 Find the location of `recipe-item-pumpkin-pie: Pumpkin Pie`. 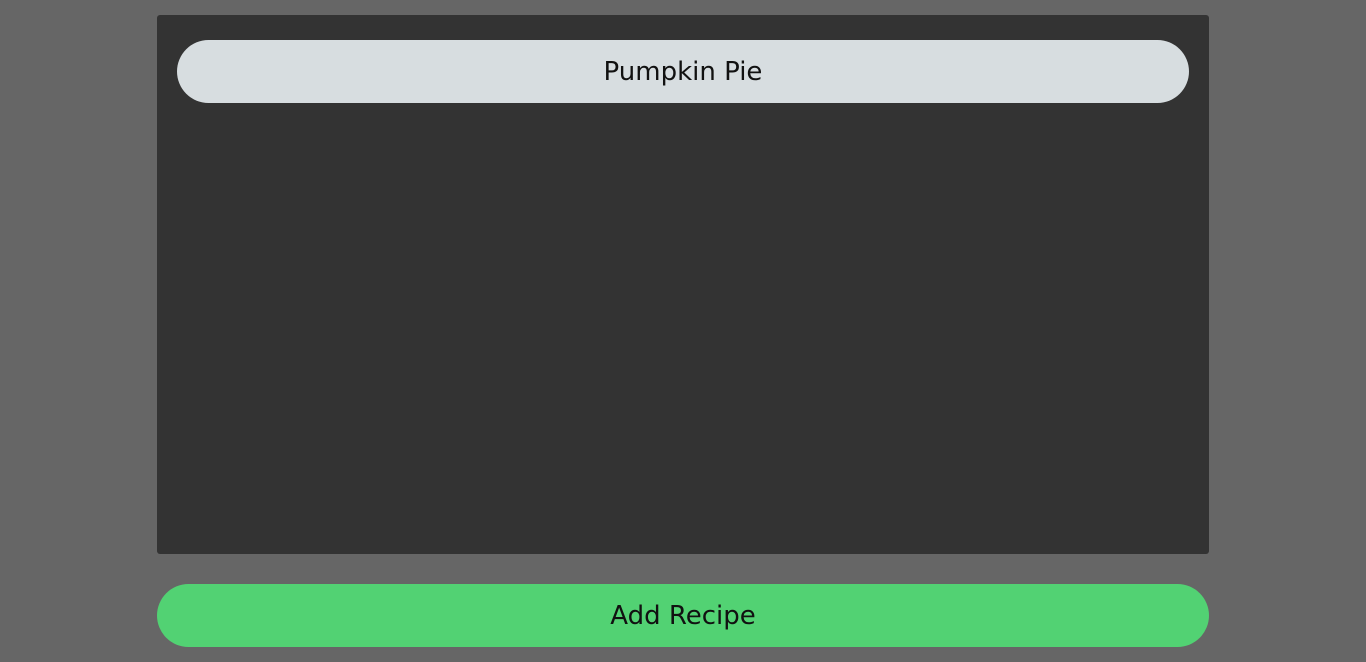

recipe-item-pumpkin-pie: Pumpkin Pie is located at coordinates (683, 71).